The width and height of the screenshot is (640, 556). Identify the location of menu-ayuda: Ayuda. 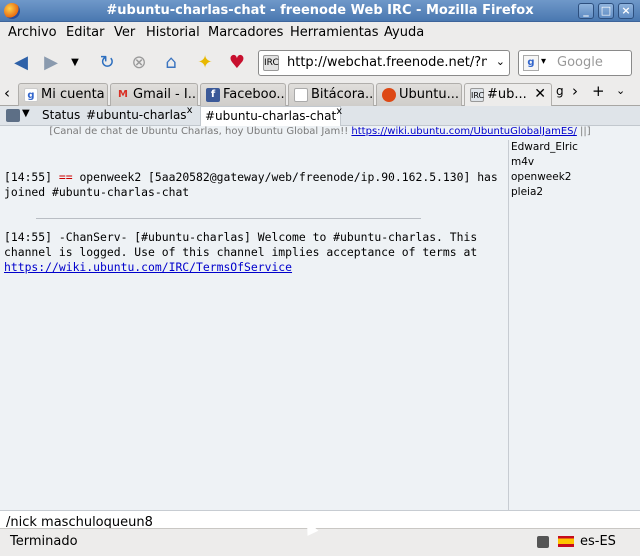
(404, 32).